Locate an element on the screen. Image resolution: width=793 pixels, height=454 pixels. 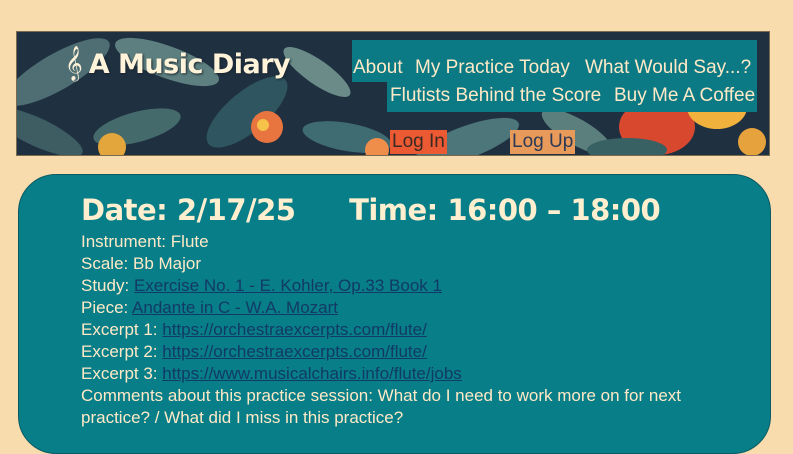
date-label: Date: is located at coordinates (124, 210).